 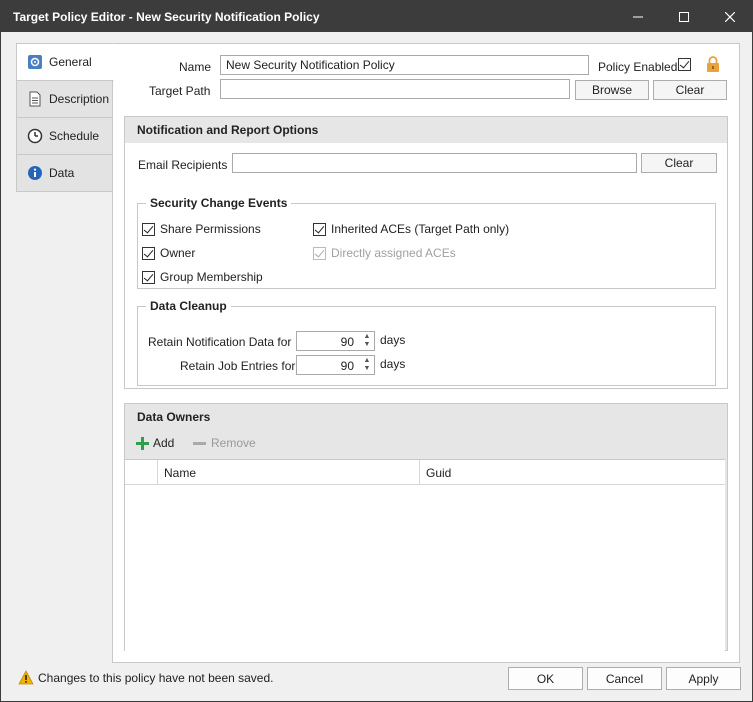 I want to click on tab-description: Description, so click(x=64, y=99).